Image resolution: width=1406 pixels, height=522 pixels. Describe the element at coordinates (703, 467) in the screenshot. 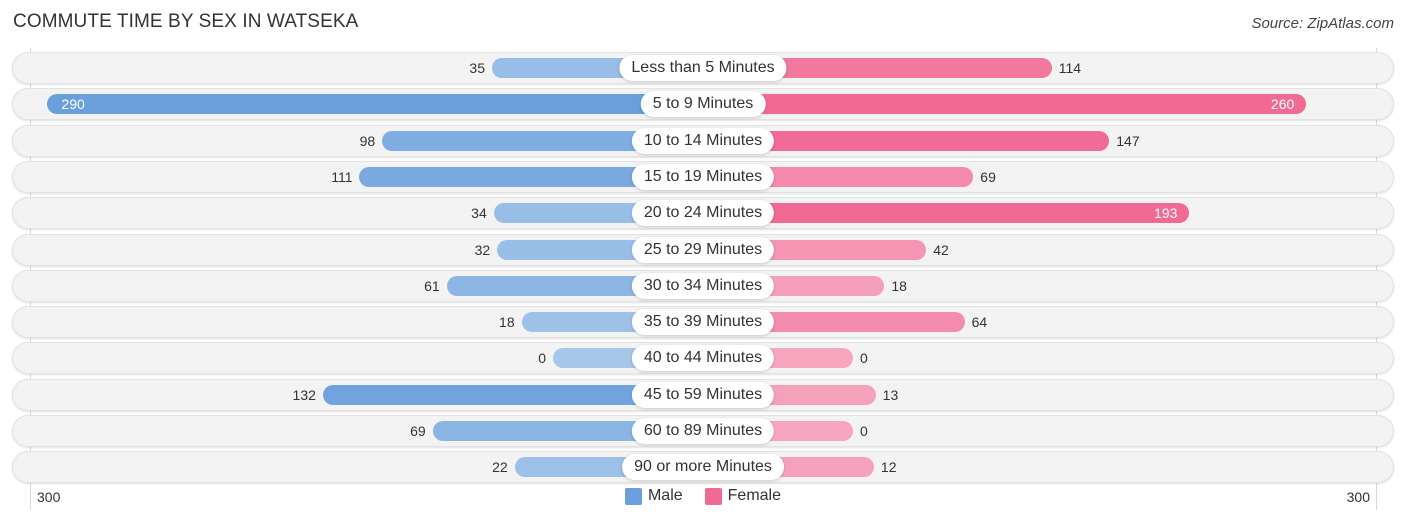

I see `category-label: 90 or more Minutes` at that location.